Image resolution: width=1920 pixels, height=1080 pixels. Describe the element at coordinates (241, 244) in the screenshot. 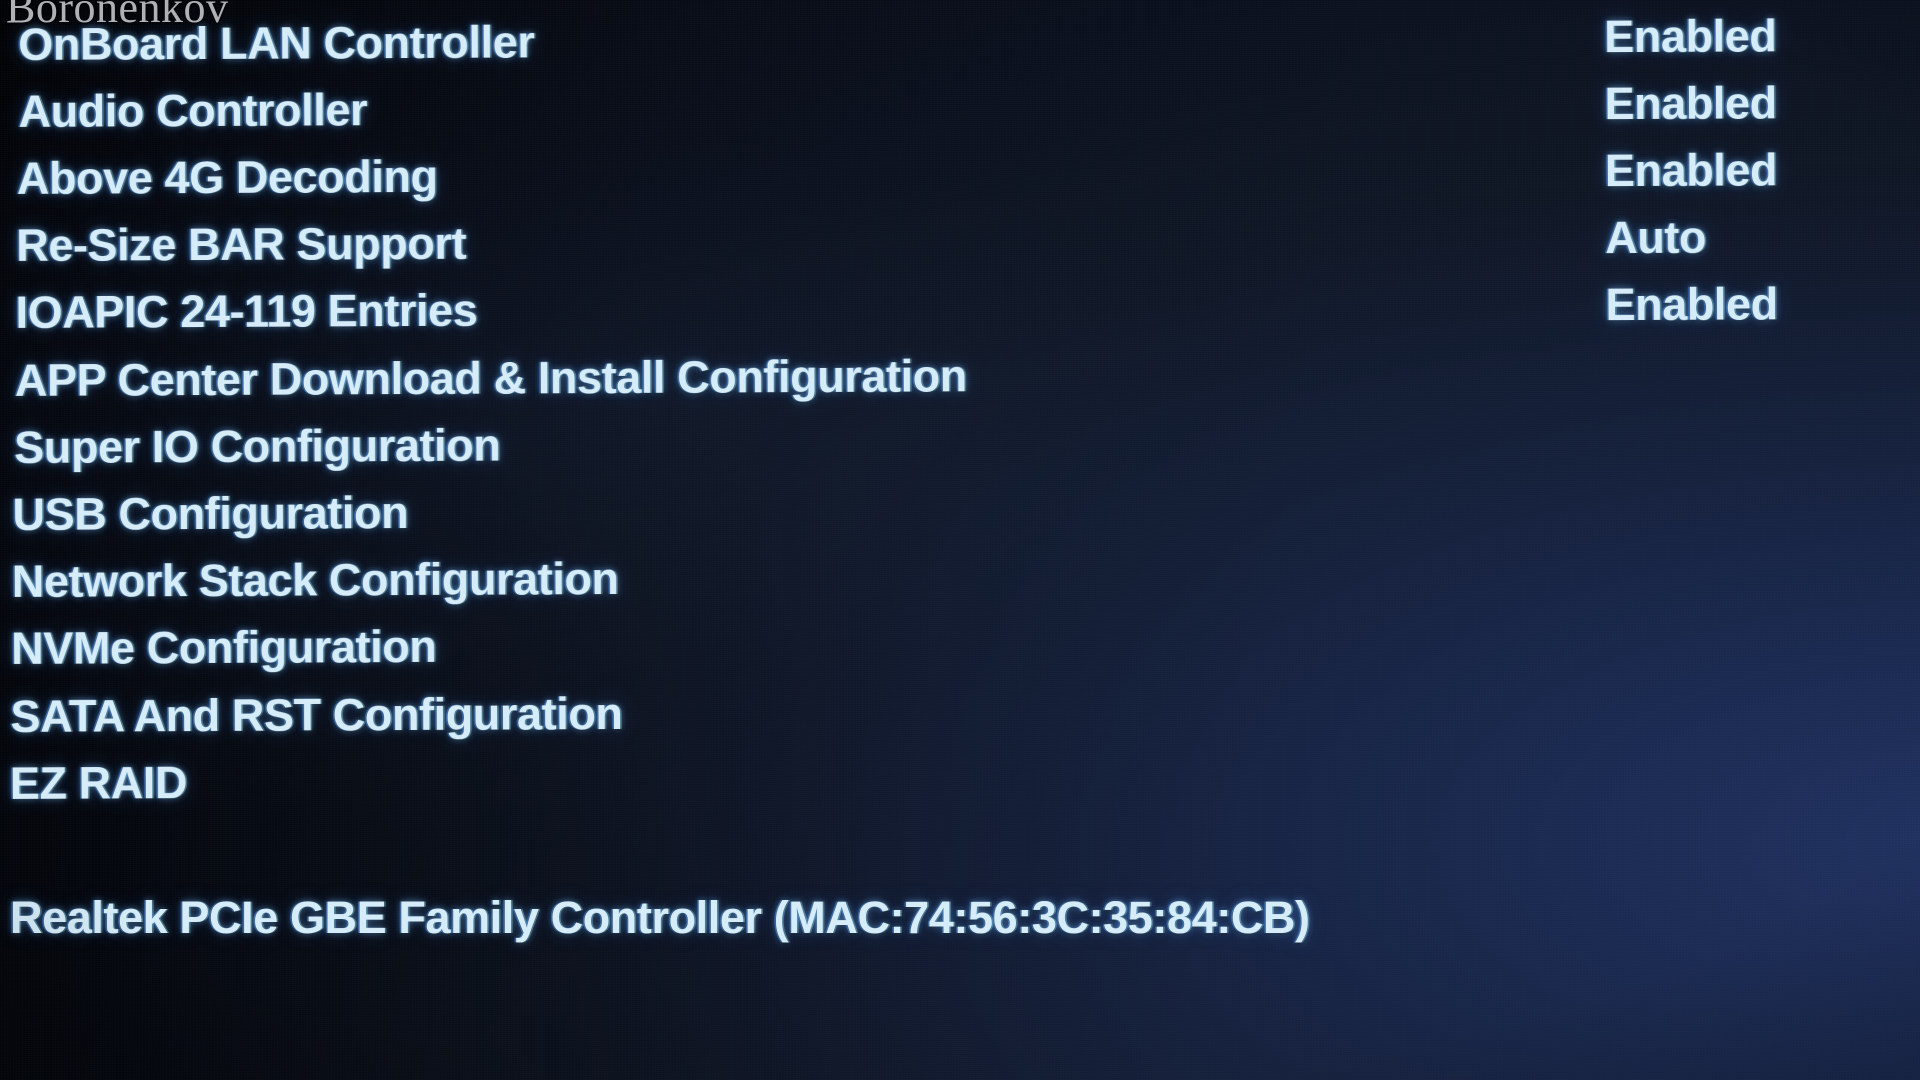

I see `menu-item-label: Re-Size BAR Support` at that location.